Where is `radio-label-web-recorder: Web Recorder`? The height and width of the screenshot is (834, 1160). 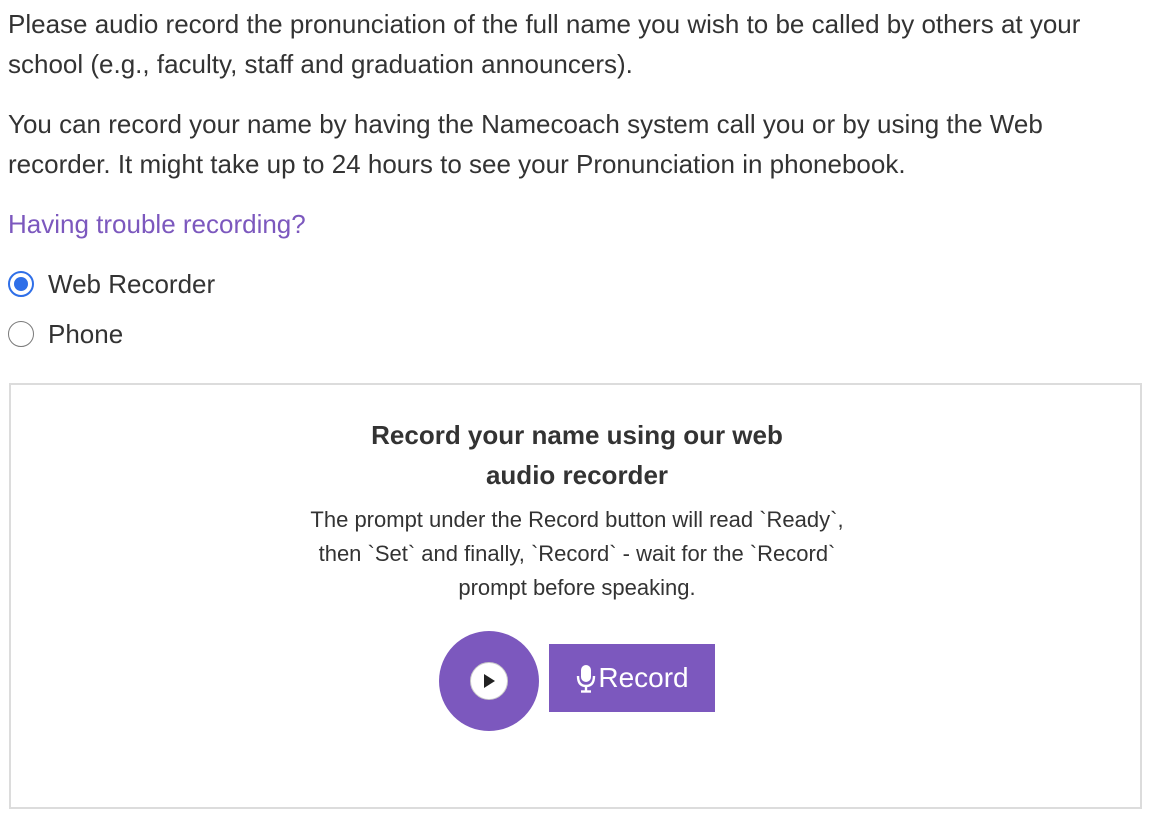
radio-label-web-recorder: Web Recorder is located at coordinates (132, 283).